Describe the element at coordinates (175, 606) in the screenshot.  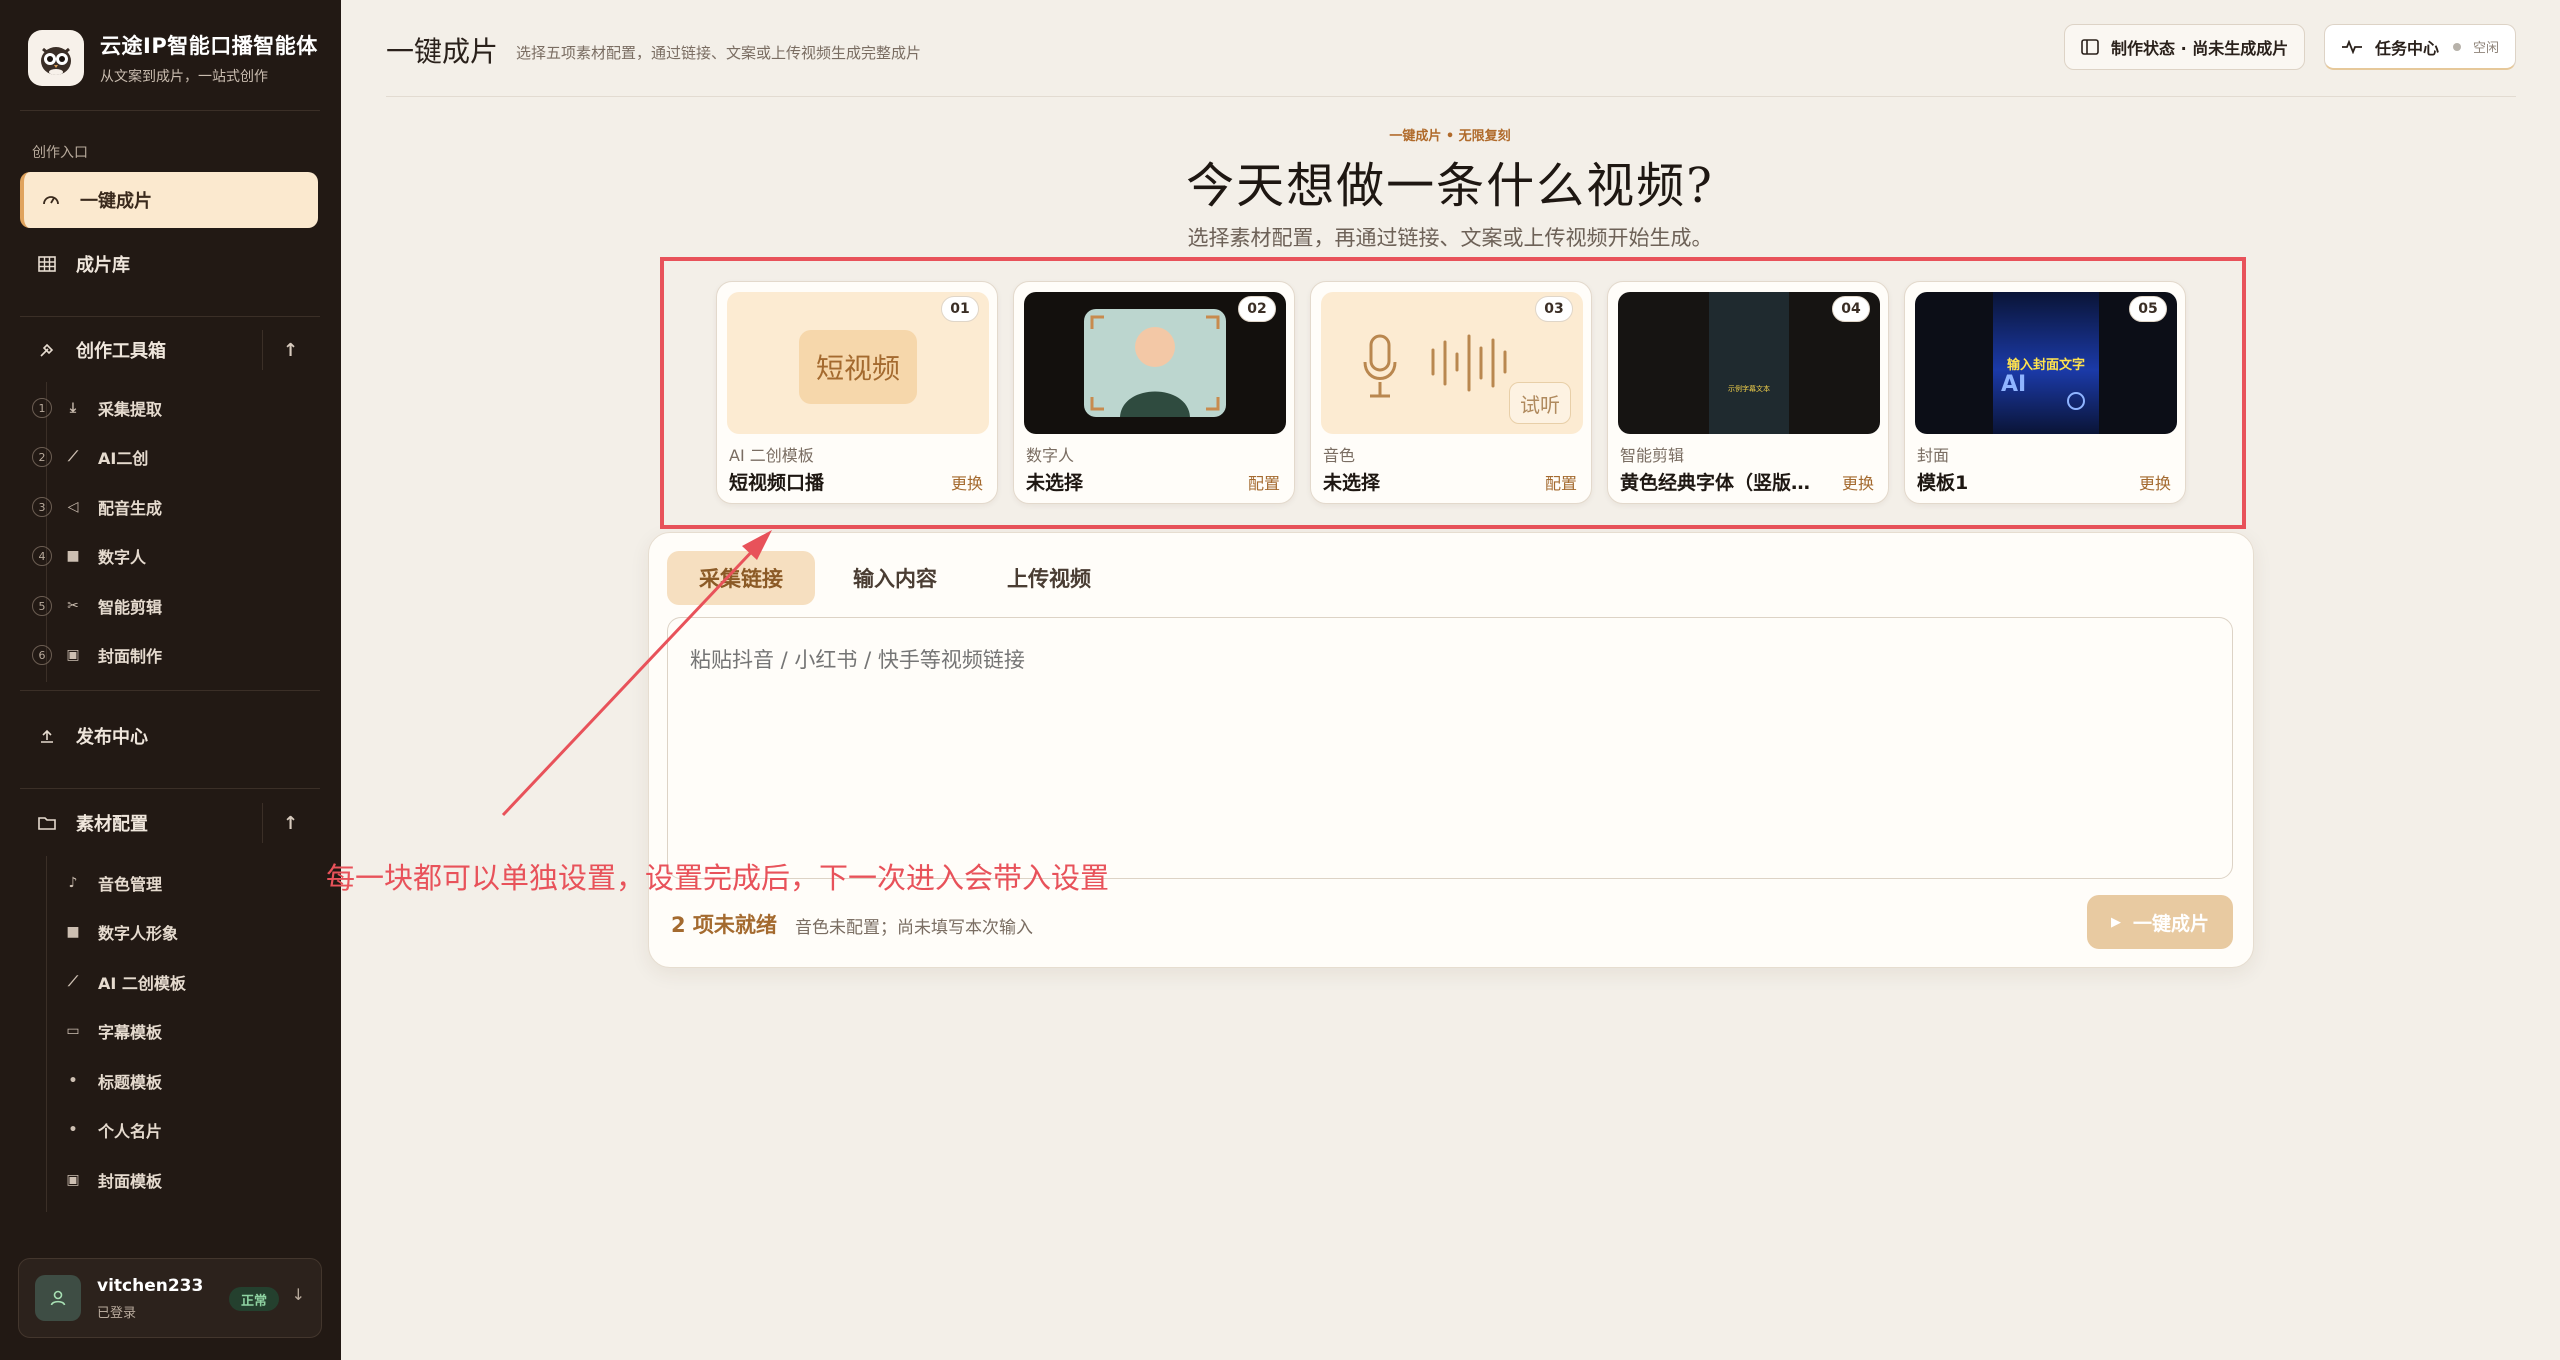
I see `tool-item-smart-edit: 5 ✂ 智能剪辑` at that location.